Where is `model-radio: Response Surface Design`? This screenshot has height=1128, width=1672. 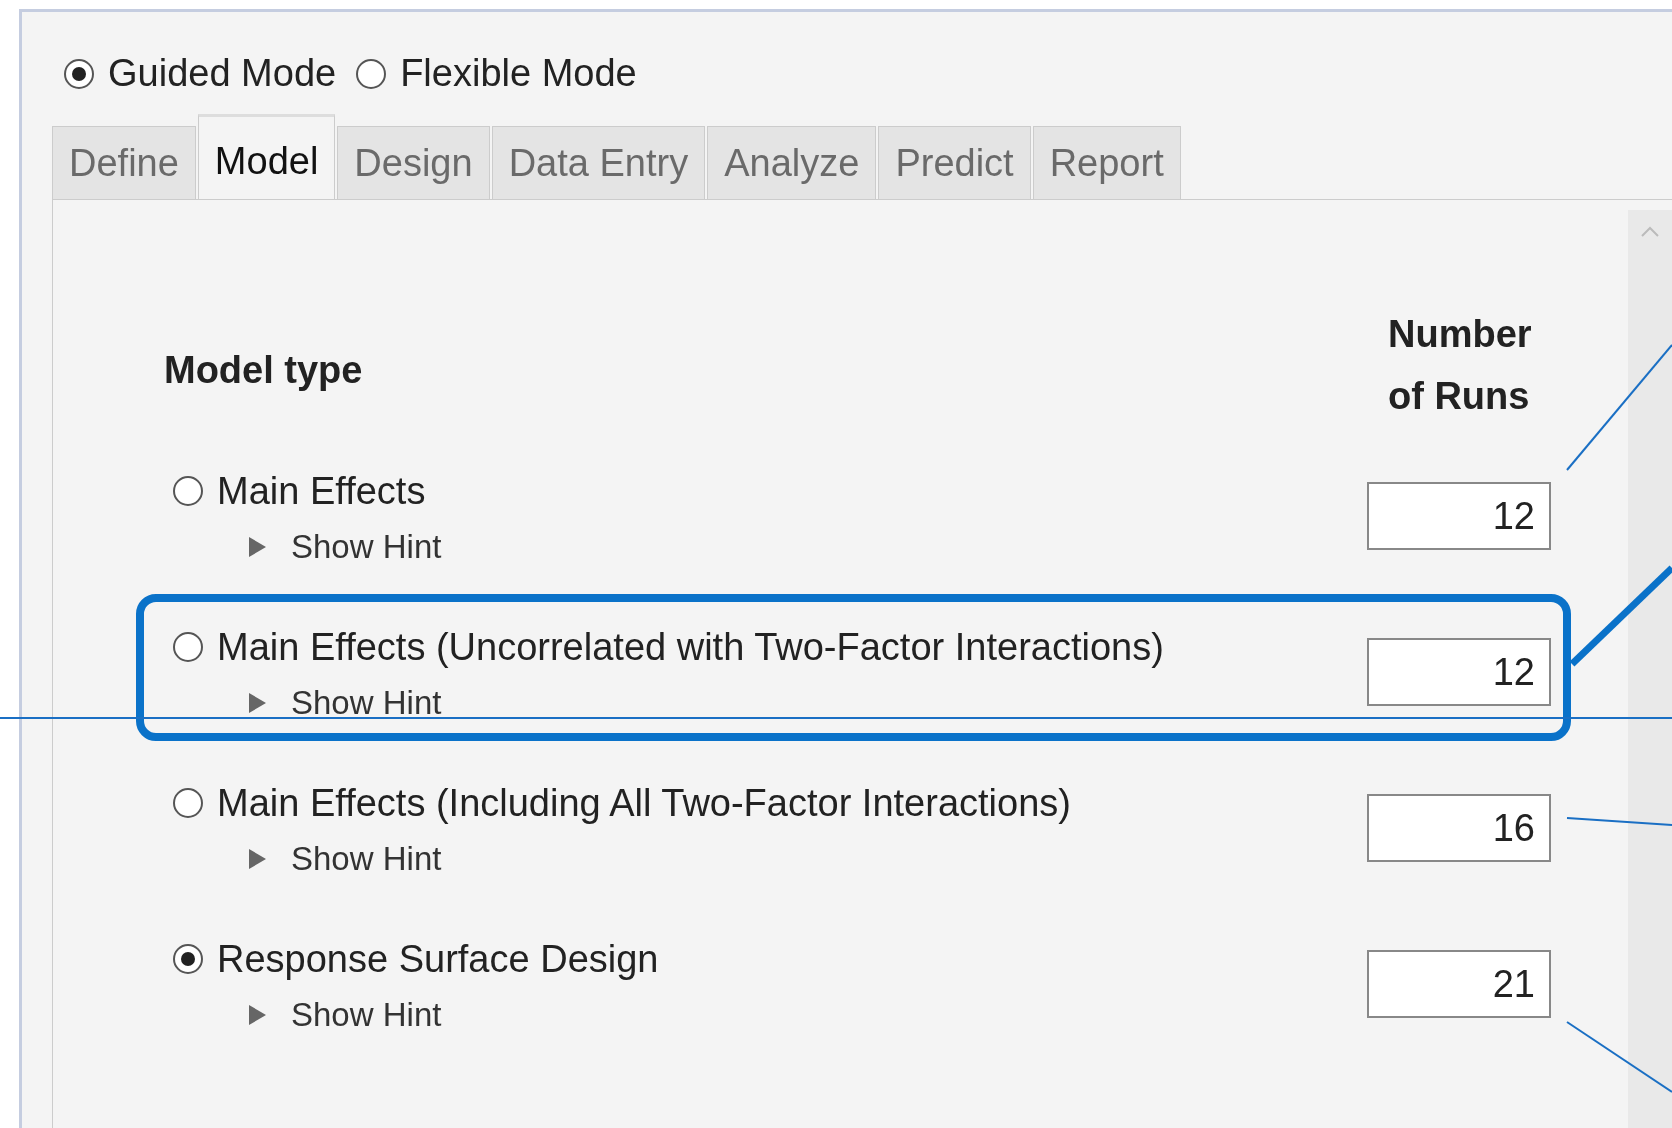
model-radio: Response Surface Design is located at coordinates (770, 959).